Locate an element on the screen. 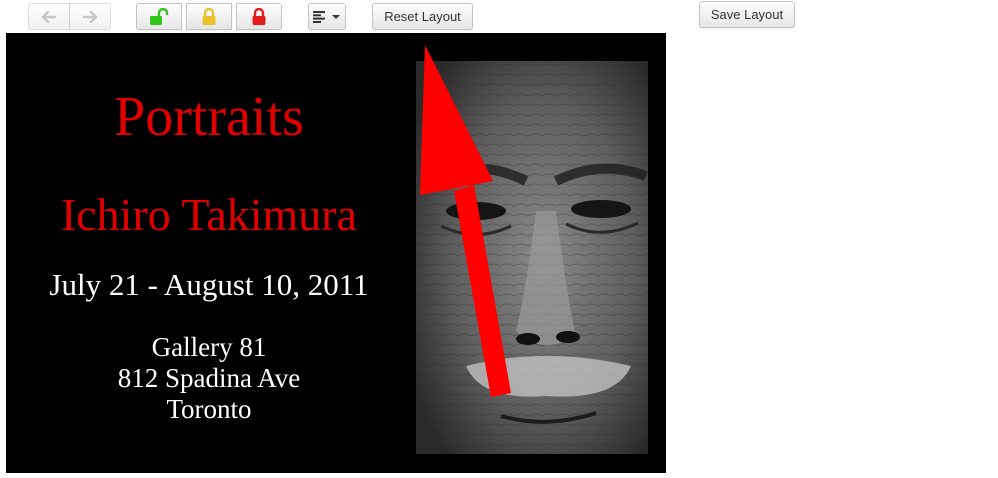 This screenshot has height=478, width=998. forward-button is located at coordinates (90, 16).